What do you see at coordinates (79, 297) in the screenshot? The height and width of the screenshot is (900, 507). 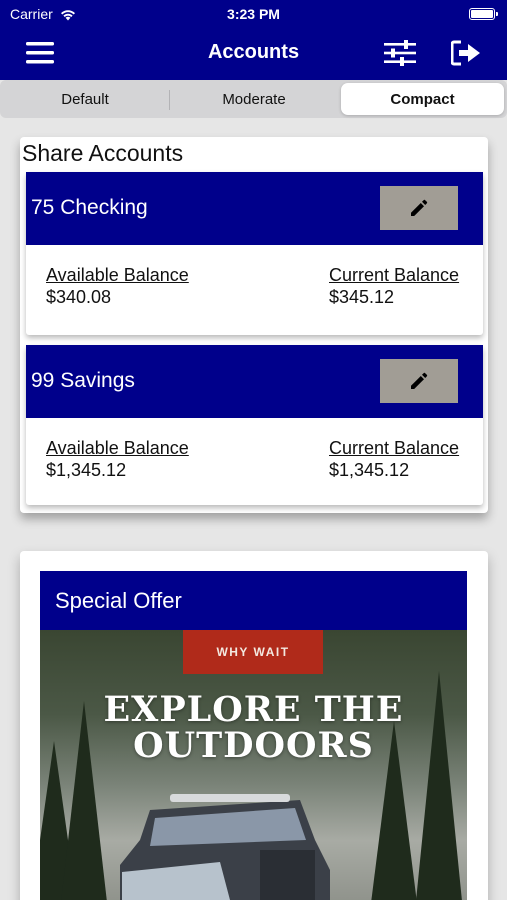 I see `available-balance-value: $340.08` at bounding box center [79, 297].